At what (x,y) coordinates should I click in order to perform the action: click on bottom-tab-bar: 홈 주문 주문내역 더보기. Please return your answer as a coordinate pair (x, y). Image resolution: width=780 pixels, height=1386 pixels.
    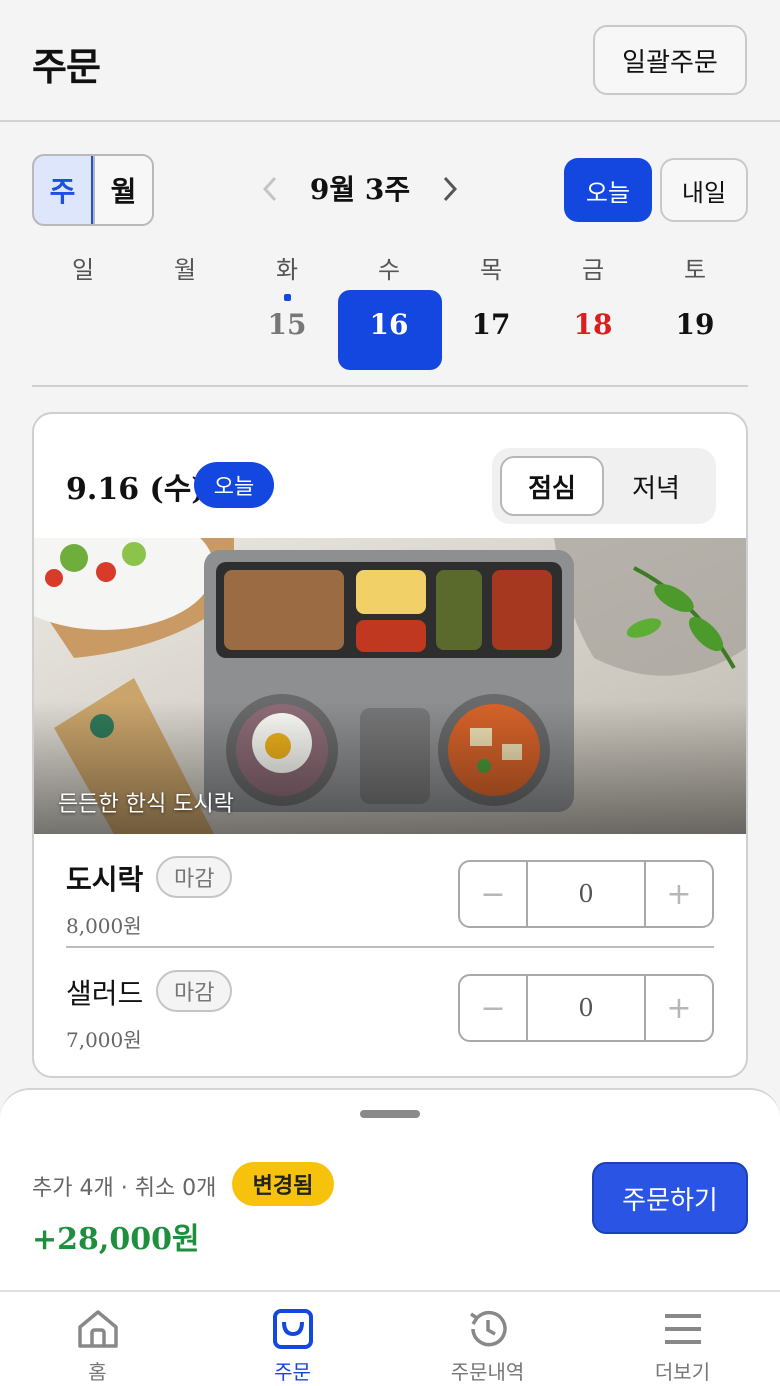
    Looking at the image, I should click on (390, 1338).